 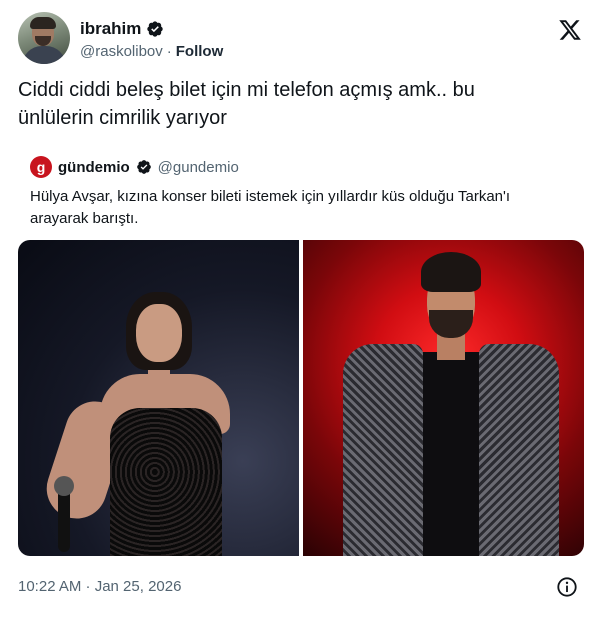 I want to click on tweet-header: ibrahim @raskolibov · Follow, so click(x=301, y=40).